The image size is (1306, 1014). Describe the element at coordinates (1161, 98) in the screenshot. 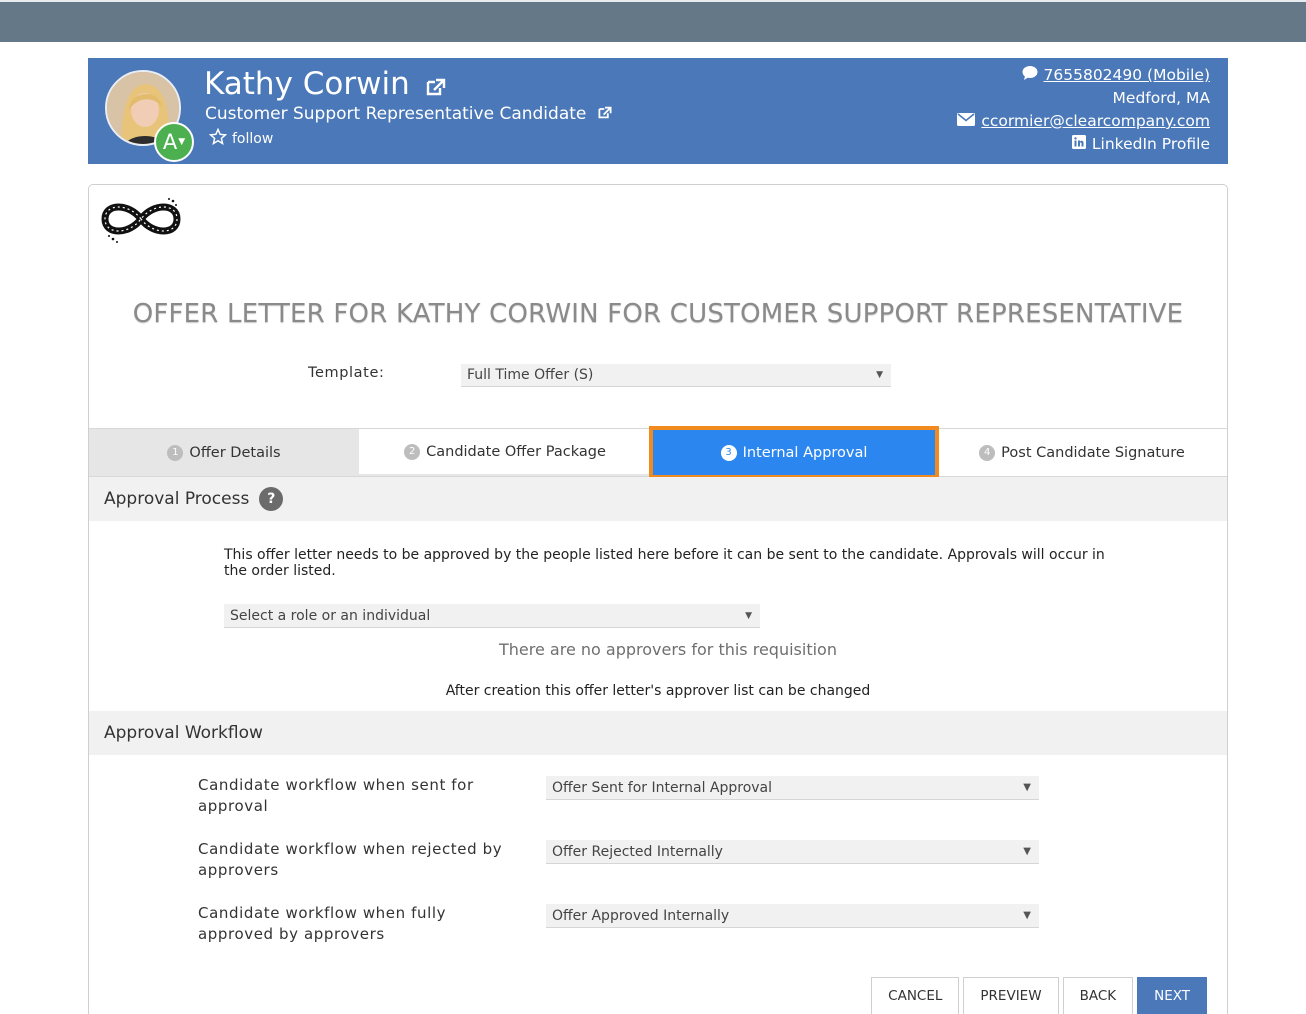

I see `location-text: Medford, MA` at that location.